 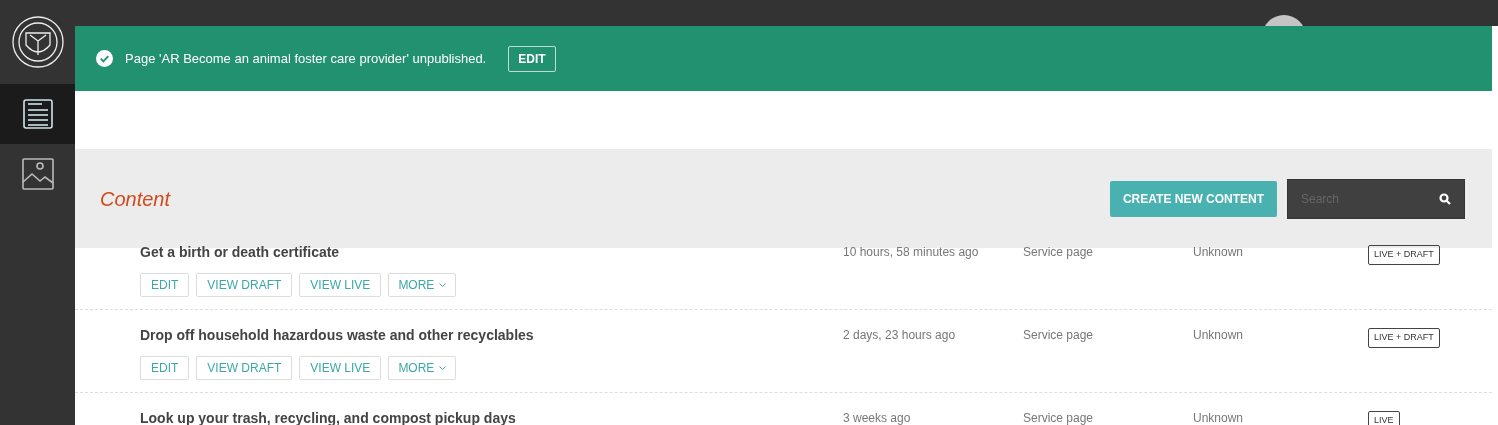 I want to click on updated-time: 3 weeks ago, so click(x=877, y=417).